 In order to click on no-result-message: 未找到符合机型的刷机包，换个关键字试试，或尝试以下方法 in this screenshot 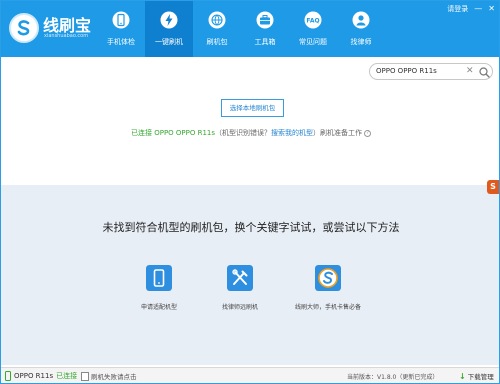, I will do `click(251, 227)`.